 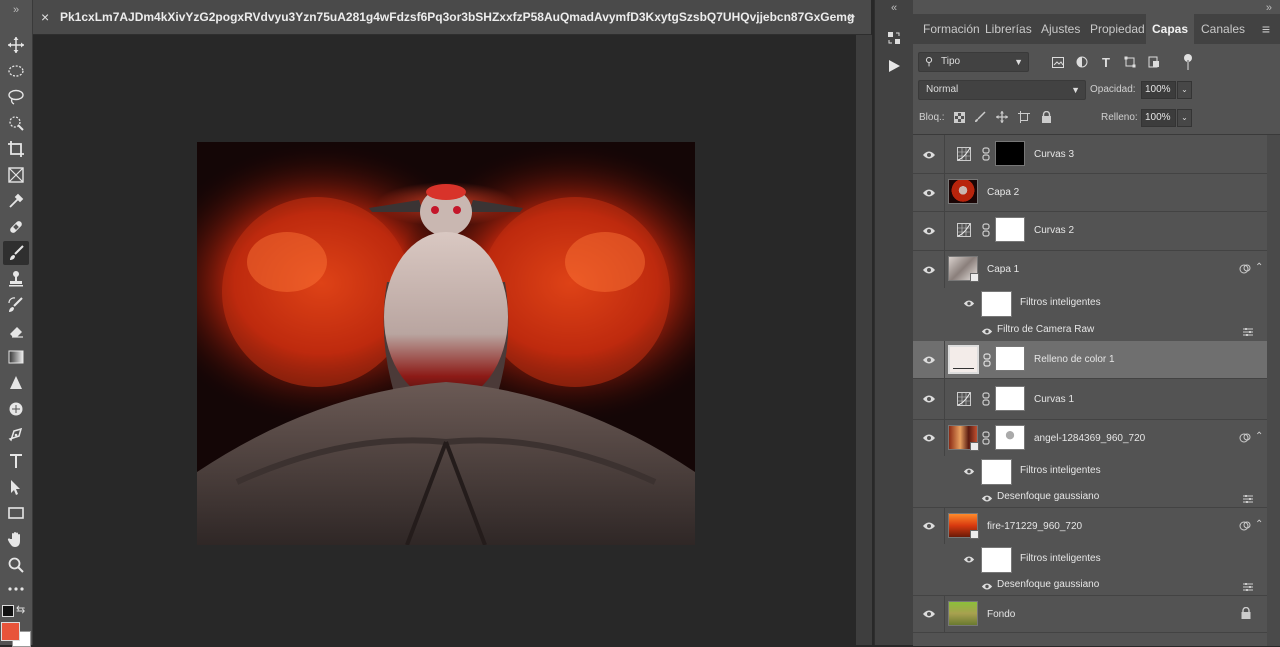 What do you see at coordinates (1090, 231) in the screenshot?
I see `layer-row-curvas-2: Curvas 2` at bounding box center [1090, 231].